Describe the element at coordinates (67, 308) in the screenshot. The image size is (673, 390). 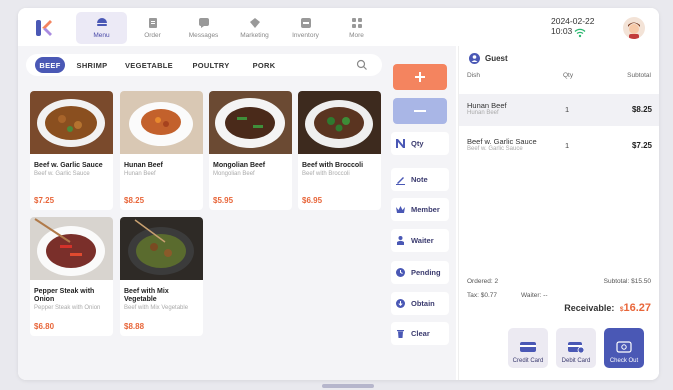
I see `dish-subname: Pepper Steak with Onion` at that location.